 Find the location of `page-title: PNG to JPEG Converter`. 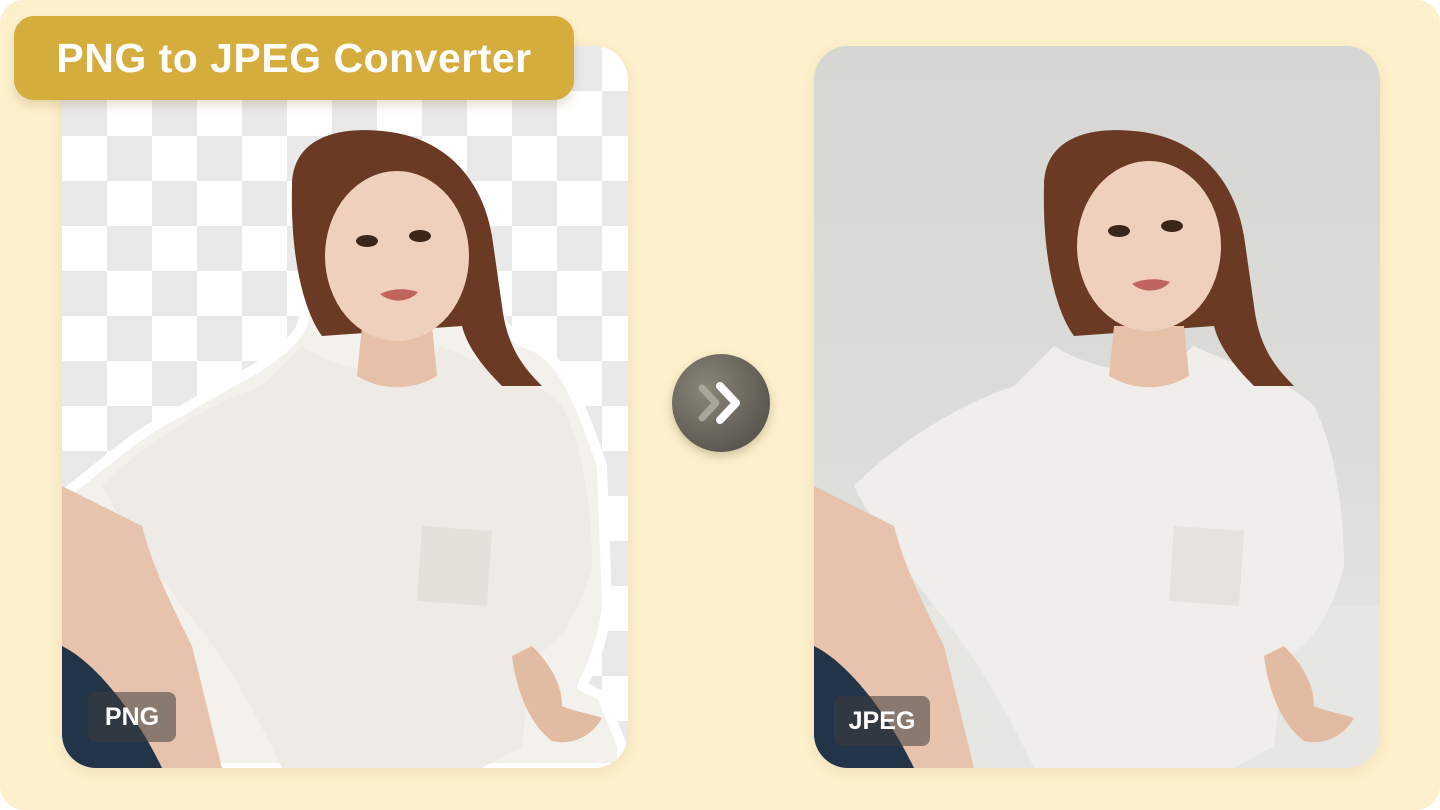

page-title: PNG to JPEG Converter is located at coordinates (294, 57).